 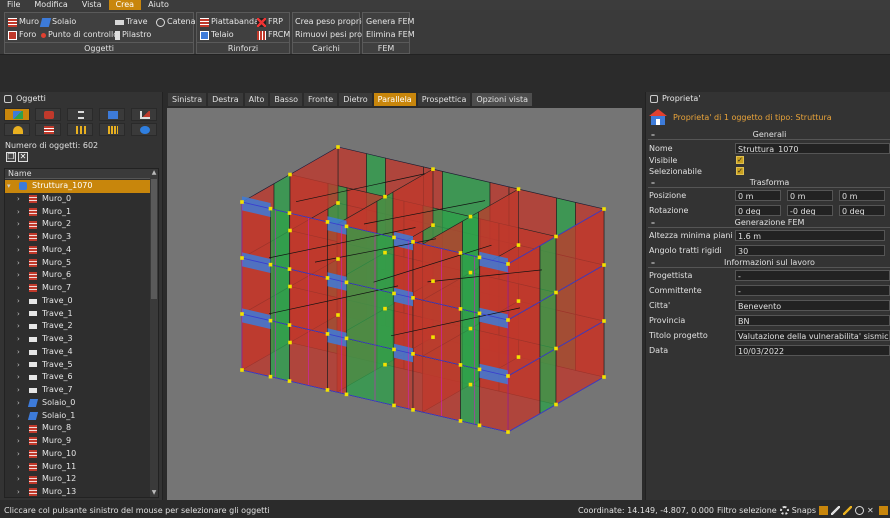 What do you see at coordinates (862, 210) in the screenshot?
I see `rotazione-z-field: 0 deg` at bounding box center [862, 210].